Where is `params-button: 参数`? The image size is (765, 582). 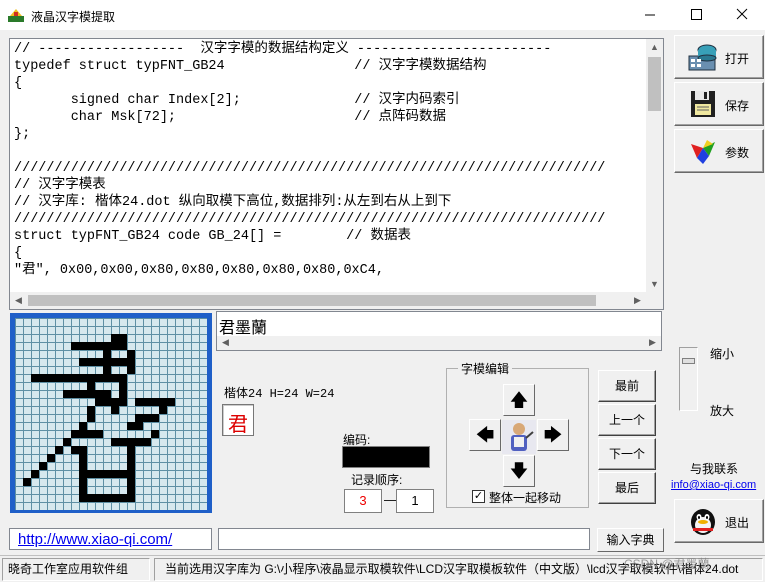 params-button: 参数 is located at coordinates (719, 151).